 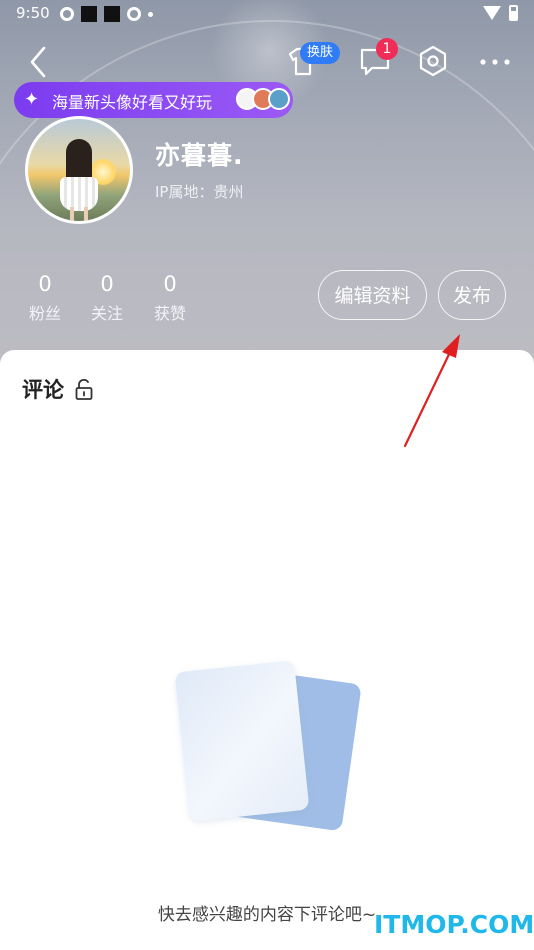 I want to click on watermark: ITMOP.COM, so click(x=454, y=924).